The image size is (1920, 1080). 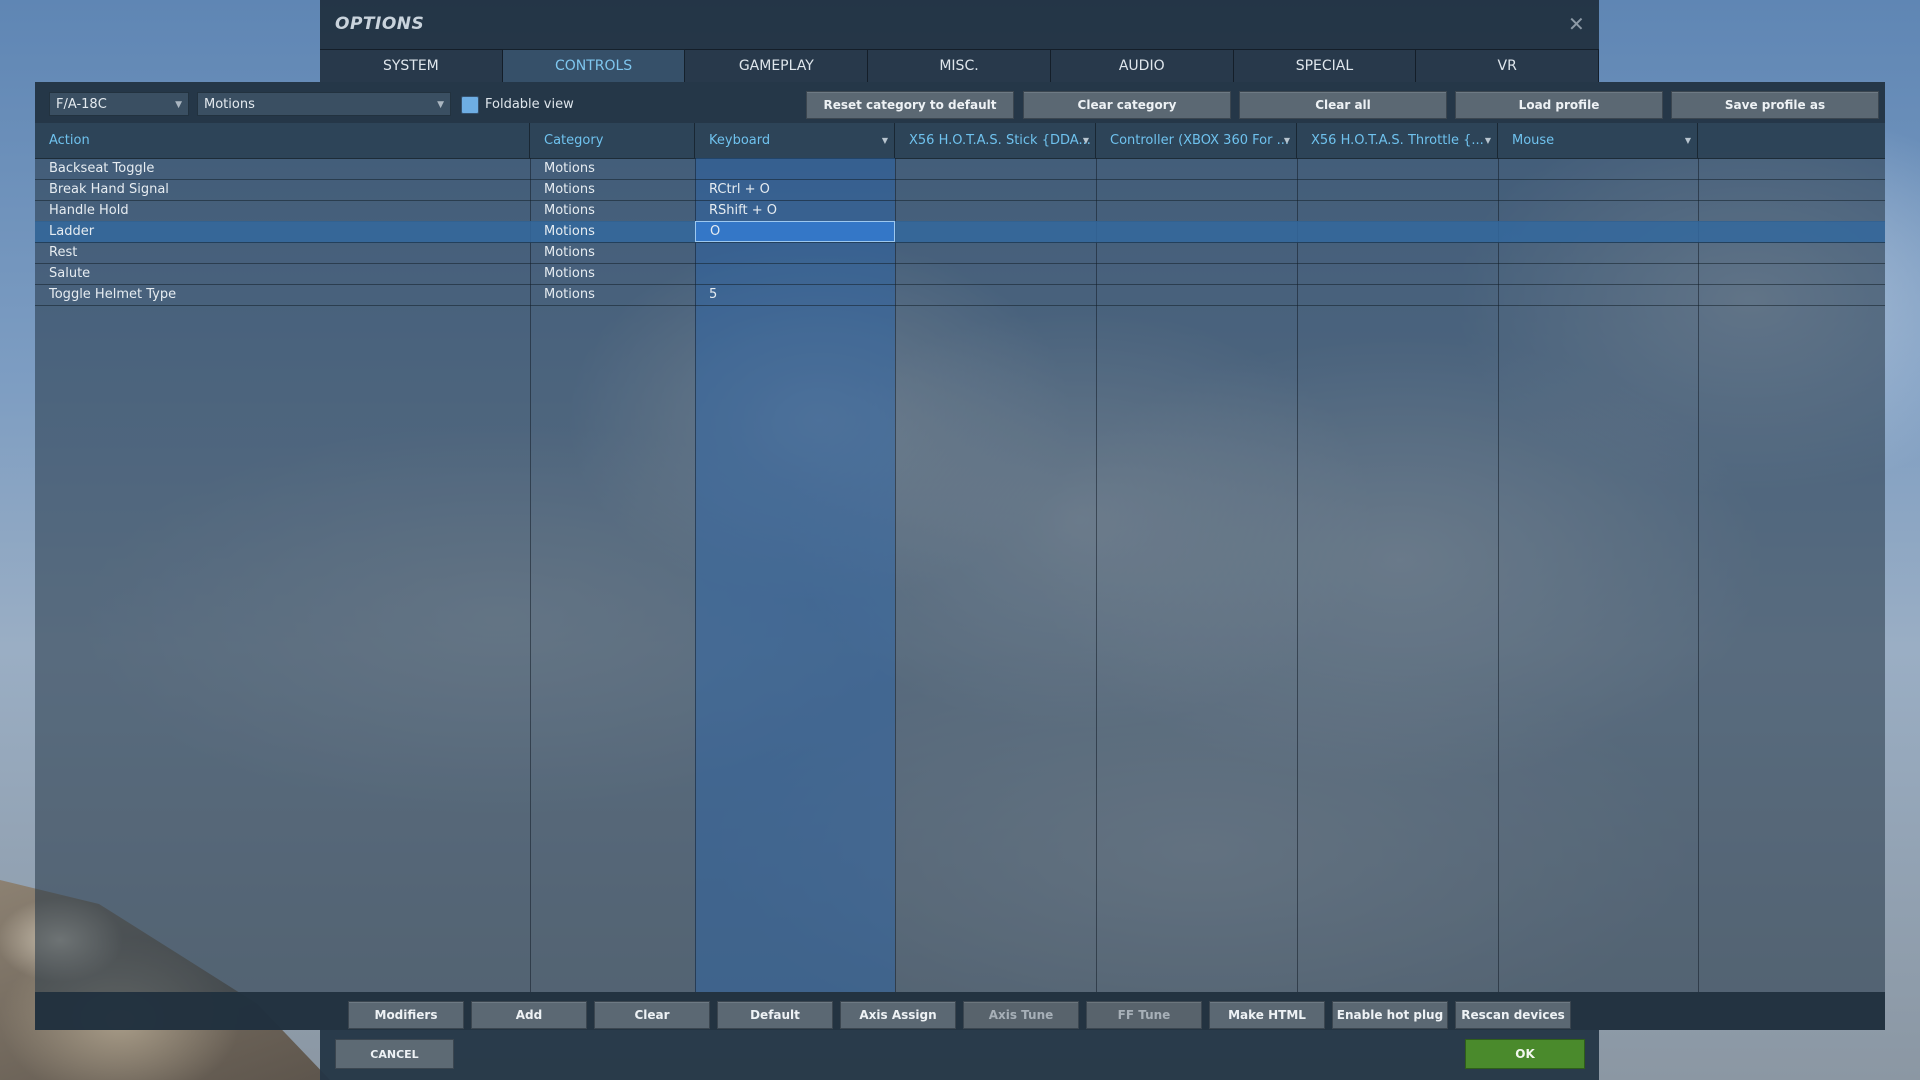 What do you see at coordinates (960, 274) in the screenshot?
I see `table-row: Salute Motions` at bounding box center [960, 274].